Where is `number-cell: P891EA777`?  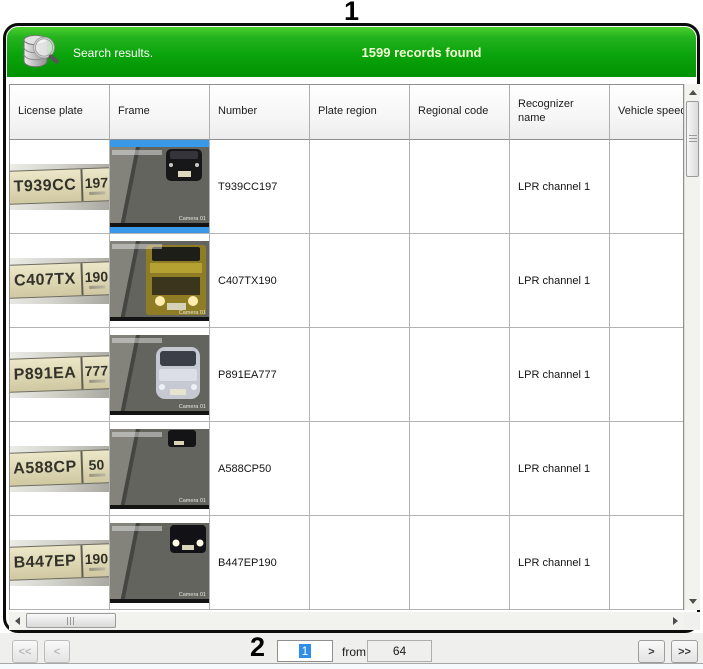
number-cell: P891EA777 is located at coordinates (260, 375).